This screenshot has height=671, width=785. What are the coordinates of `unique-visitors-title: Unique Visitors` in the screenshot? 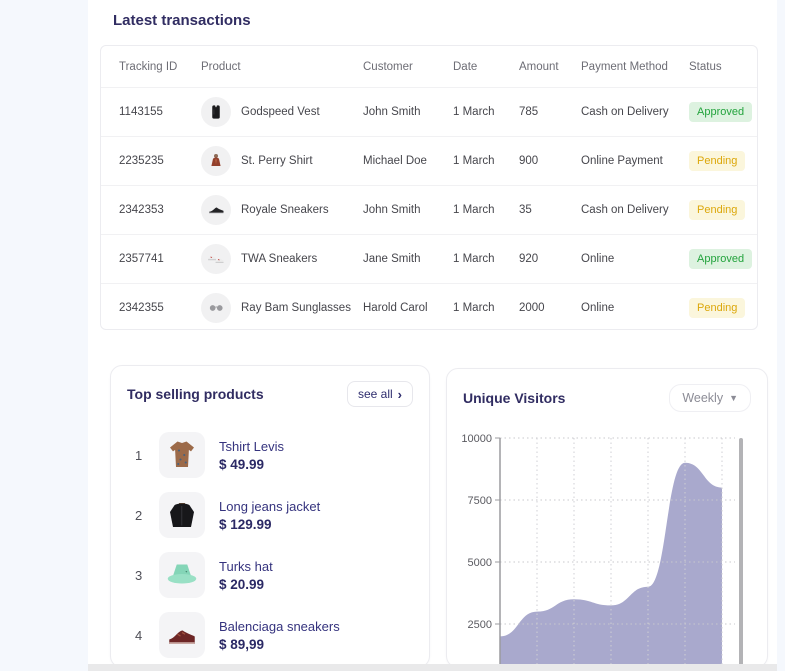 It's located at (514, 398).